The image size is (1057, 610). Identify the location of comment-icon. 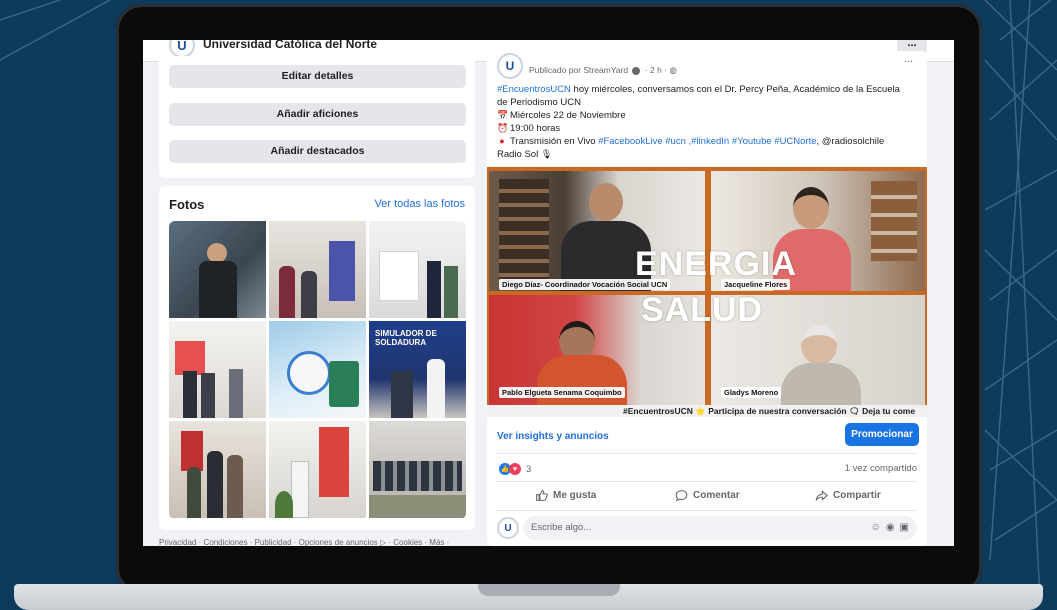
(681, 496).